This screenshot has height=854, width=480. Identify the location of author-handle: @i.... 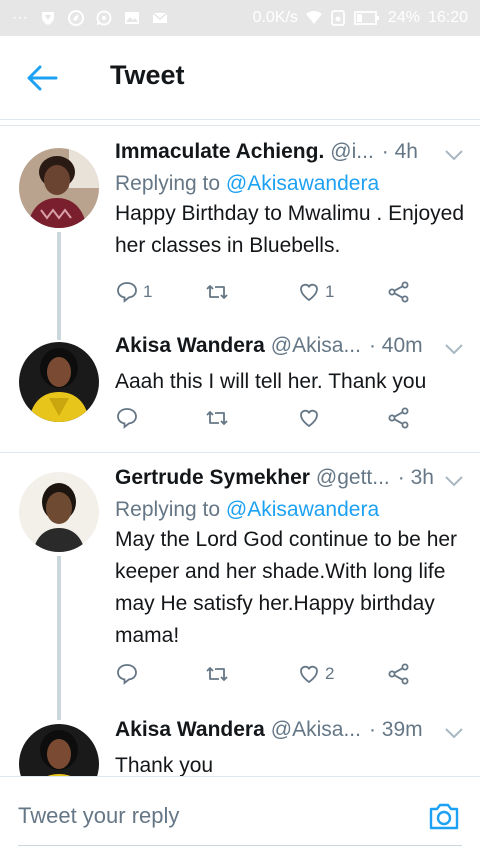
(352, 152).